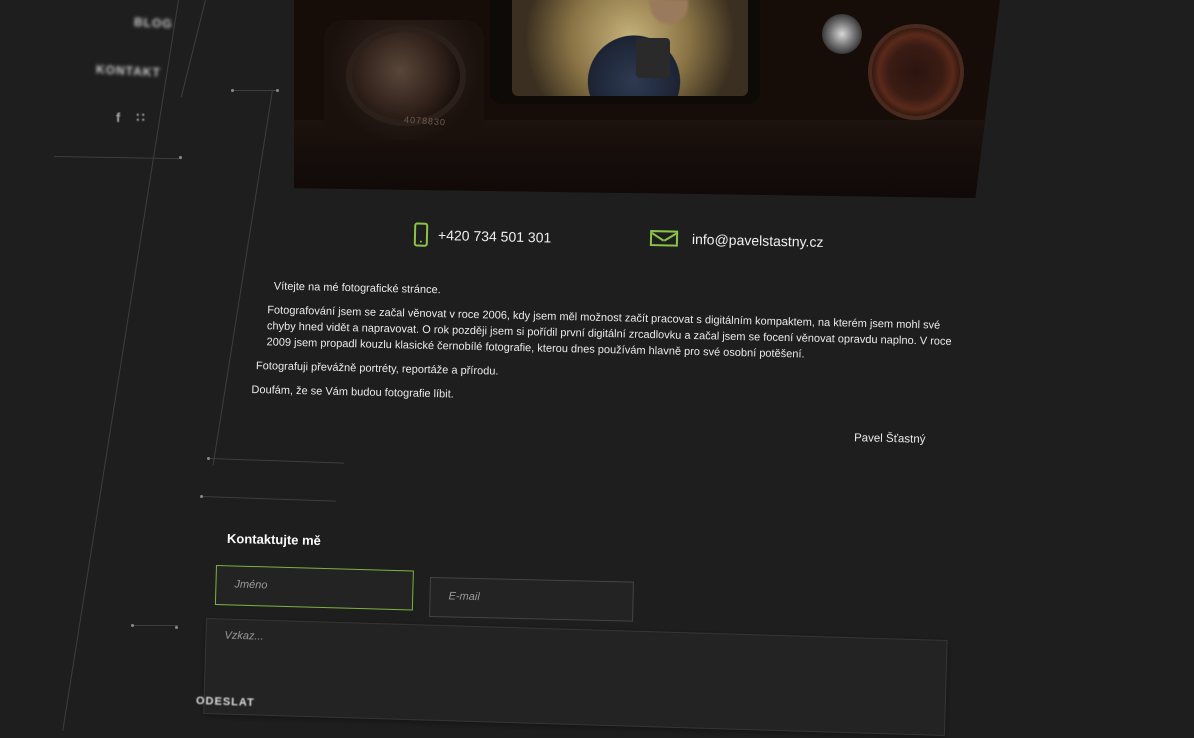  What do you see at coordinates (889, 439) in the screenshot?
I see `signature: Pavel Šťastný` at bounding box center [889, 439].